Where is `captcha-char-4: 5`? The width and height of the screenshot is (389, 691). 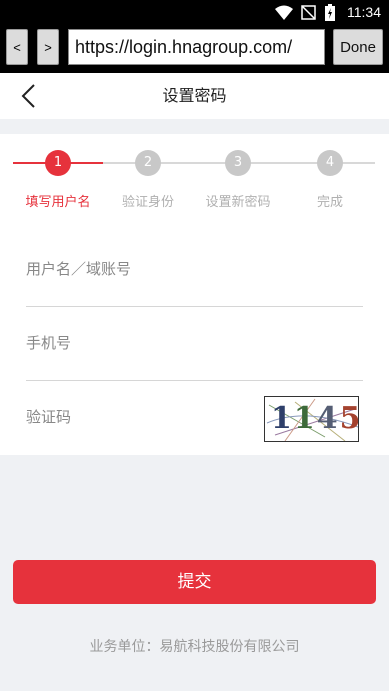
captcha-char-4: 5 is located at coordinates (349, 418).